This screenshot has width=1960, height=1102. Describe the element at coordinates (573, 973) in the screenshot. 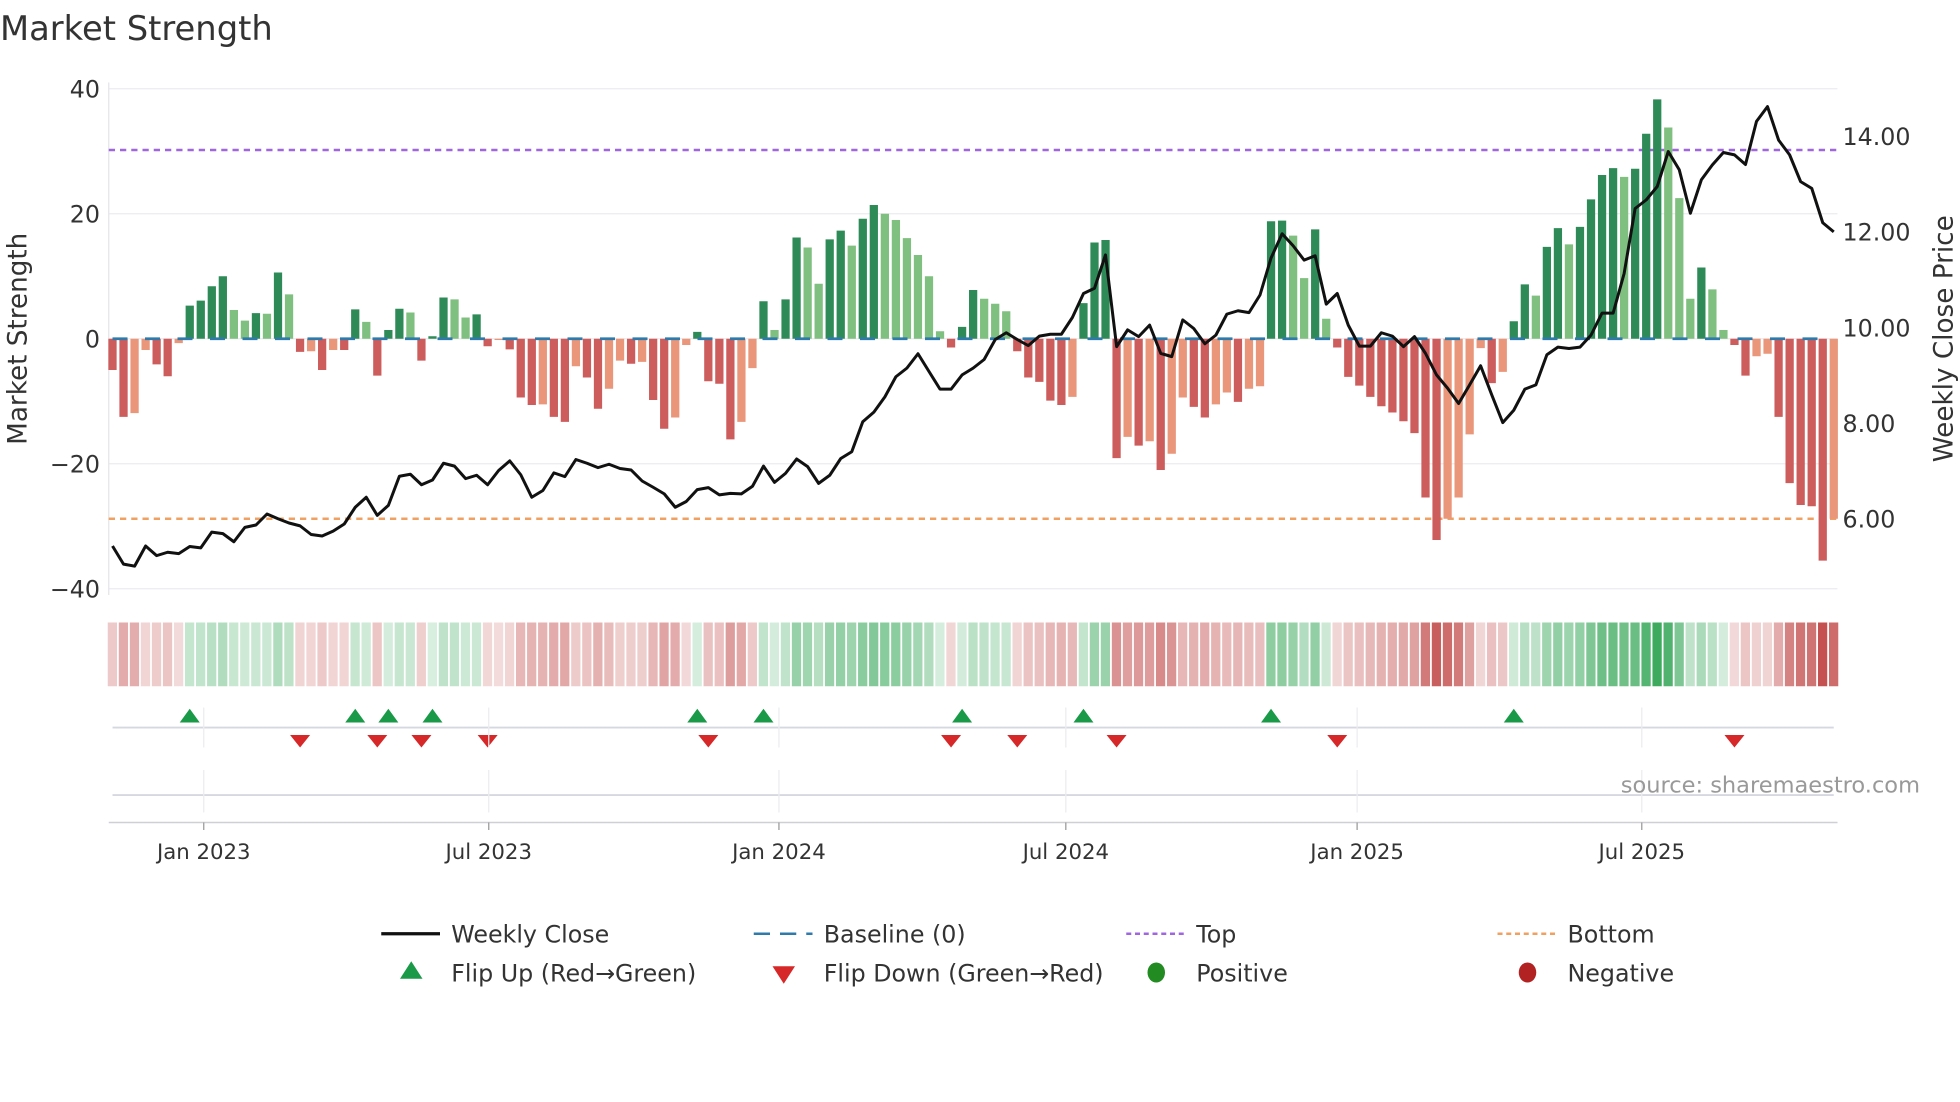

I see `legend-label: Flip Up (Red→Green)` at that location.